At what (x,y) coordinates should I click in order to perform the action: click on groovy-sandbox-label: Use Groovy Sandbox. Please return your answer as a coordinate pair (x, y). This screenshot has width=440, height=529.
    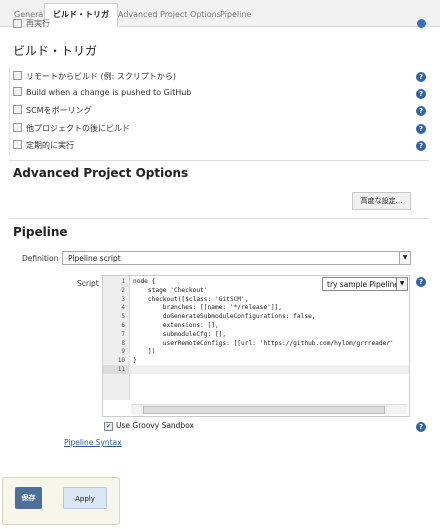
    Looking at the image, I should click on (155, 425).